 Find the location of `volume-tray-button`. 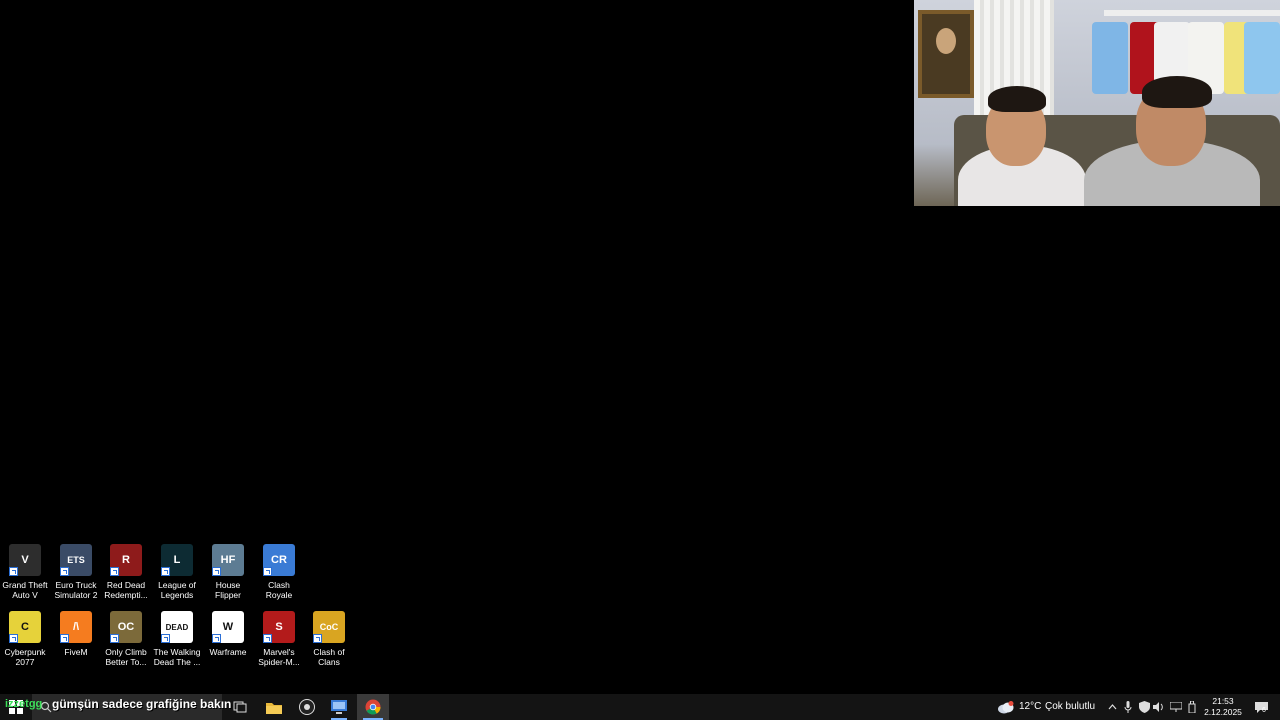

volume-tray-button is located at coordinates (1159, 707).